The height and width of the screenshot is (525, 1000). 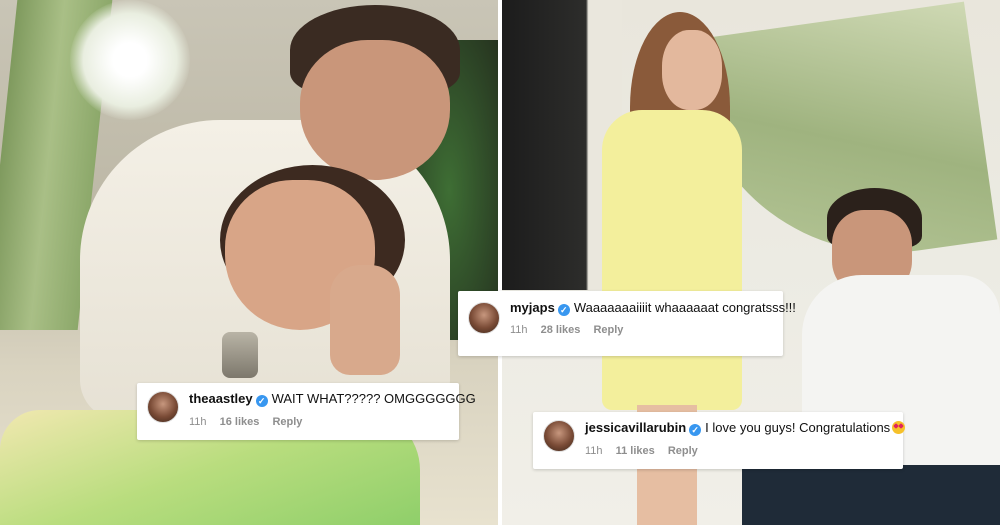 What do you see at coordinates (635, 427) in the screenshot?
I see `comment-username: jessicavillarubin` at bounding box center [635, 427].